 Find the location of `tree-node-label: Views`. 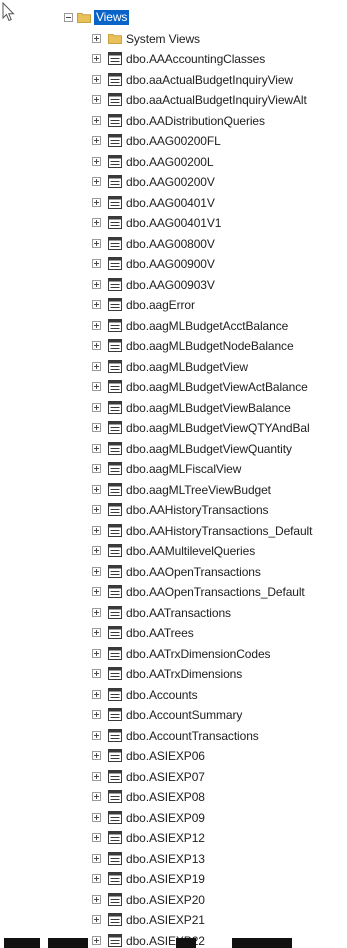

tree-node-label: Views is located at coordinates (112, 17).